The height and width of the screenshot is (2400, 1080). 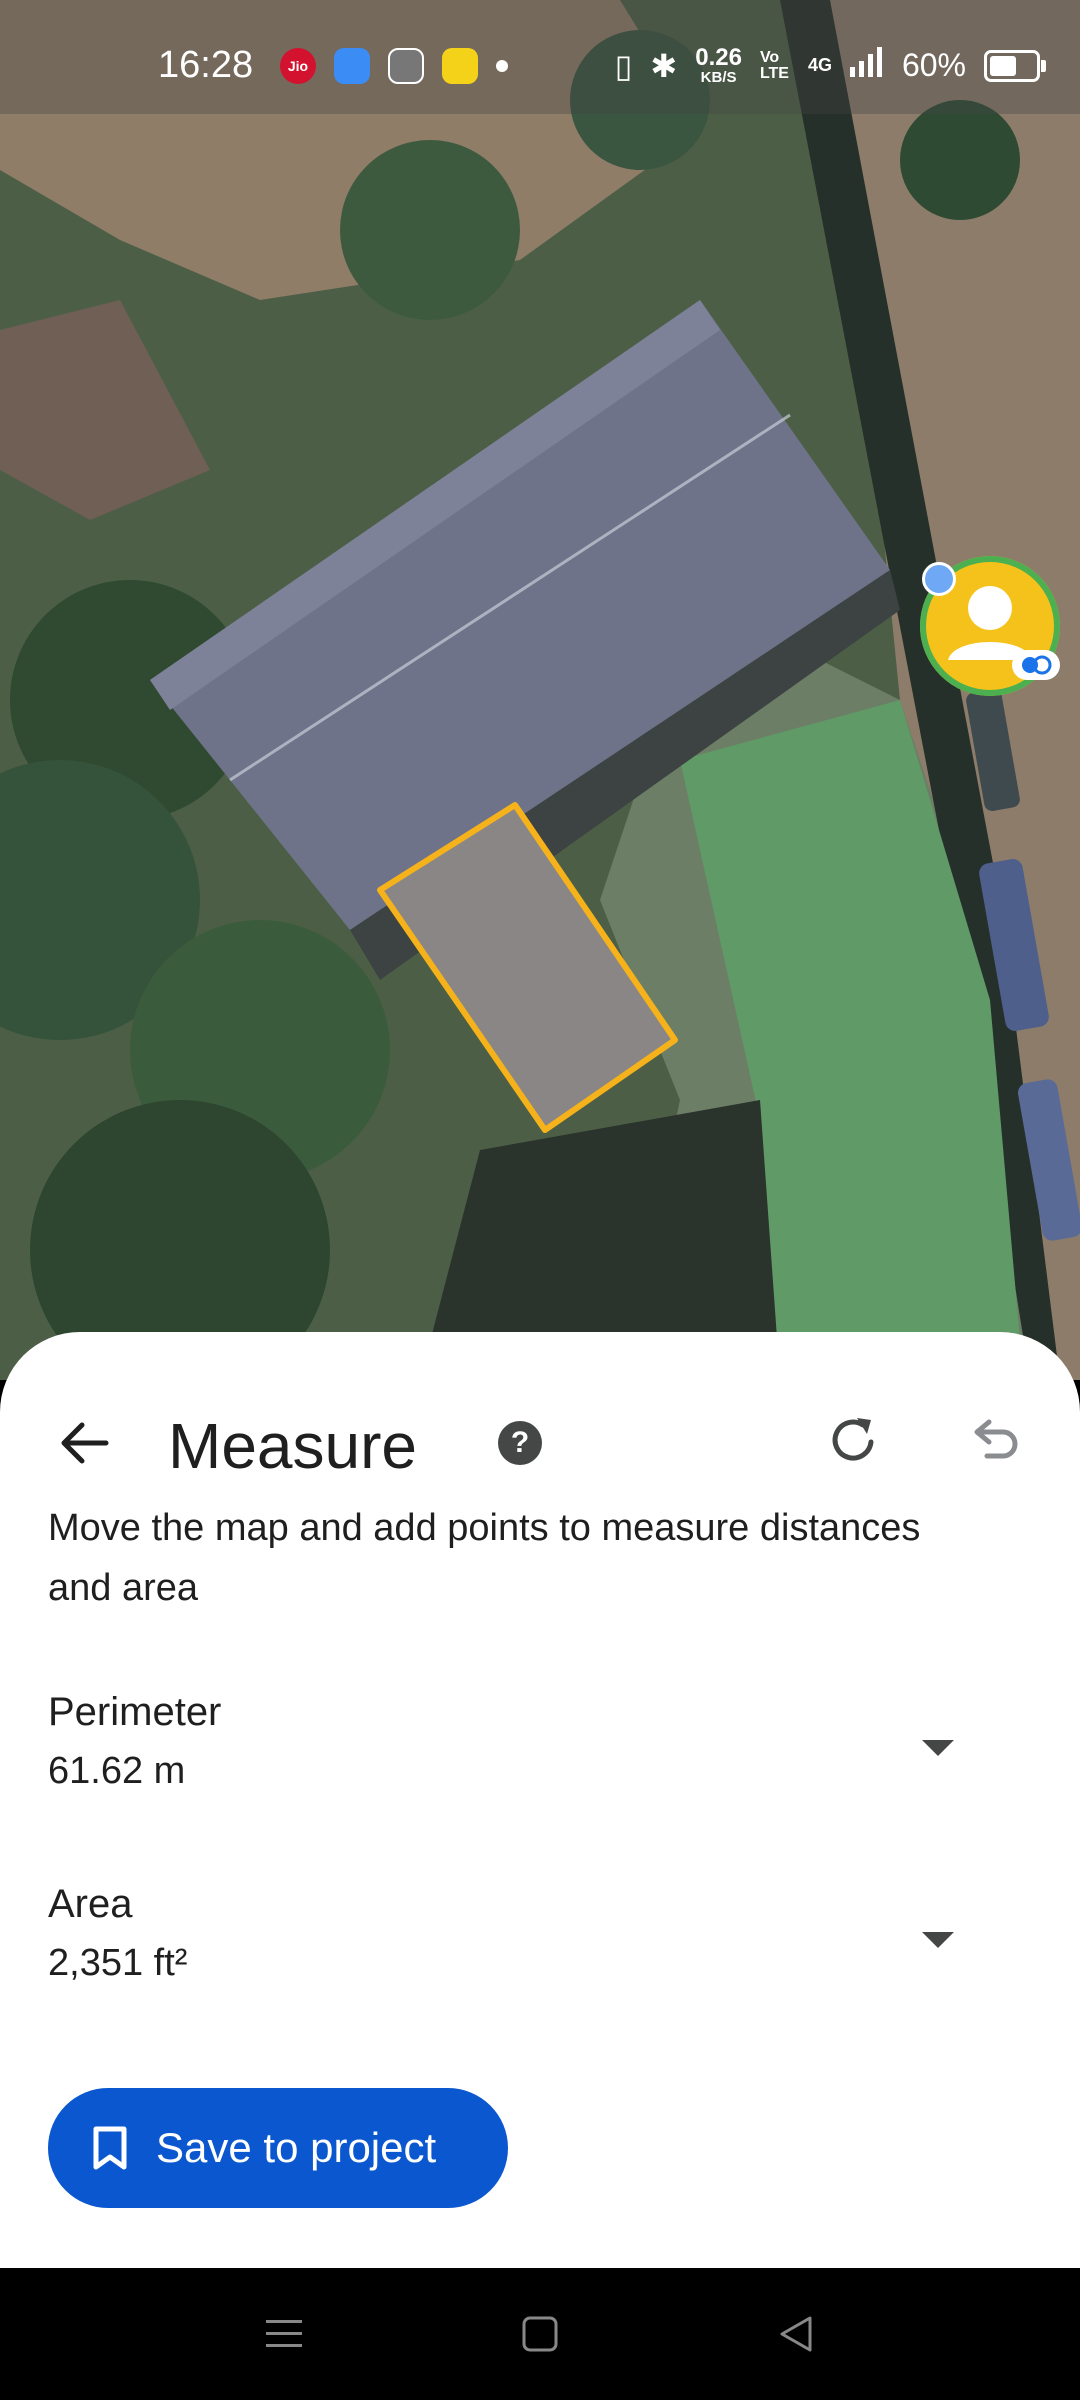 What do you see at coordinates (296, 2147) in the screenshot?
I see `save-button-label: Save to project` at bounding box center [296, 2147].